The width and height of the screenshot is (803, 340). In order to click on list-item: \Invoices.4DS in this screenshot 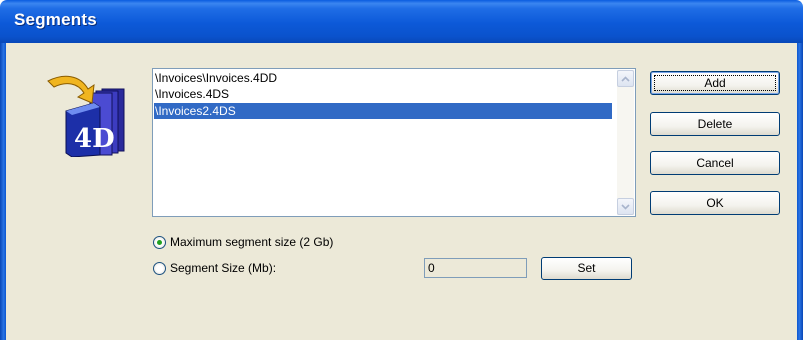, I will do `click(191, 94)`.